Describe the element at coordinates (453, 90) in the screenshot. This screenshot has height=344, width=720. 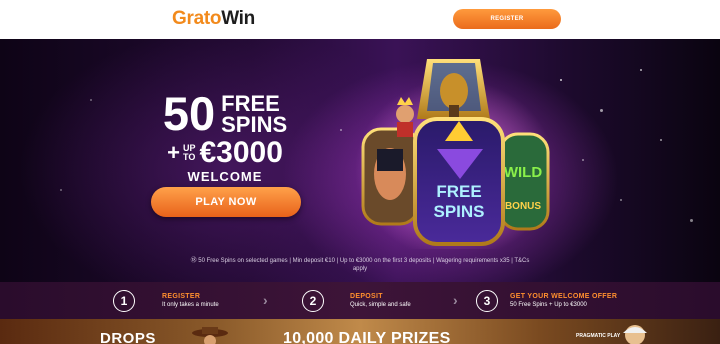
I see `pharaoh-icon` at that location.